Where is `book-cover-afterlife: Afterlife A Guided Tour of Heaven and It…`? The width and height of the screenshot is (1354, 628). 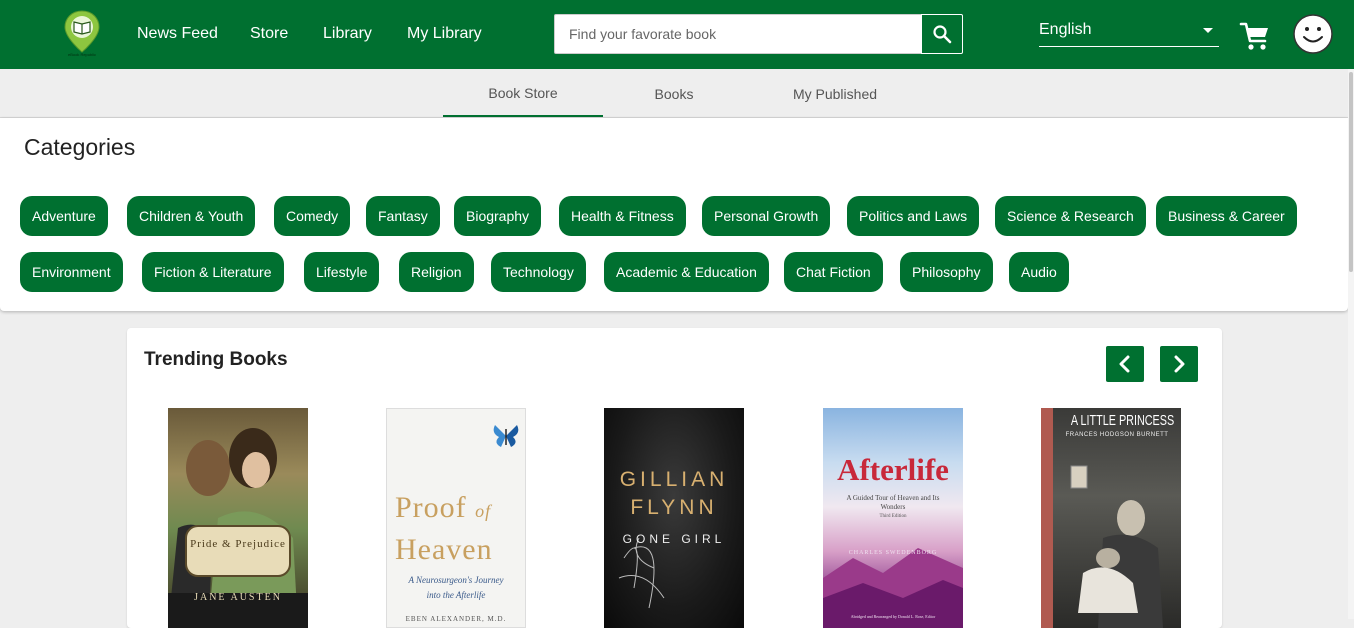
book-cover-afterlife: Afterlife A Guided Tour of Heaven and It… is located at coordinates (893, 518).